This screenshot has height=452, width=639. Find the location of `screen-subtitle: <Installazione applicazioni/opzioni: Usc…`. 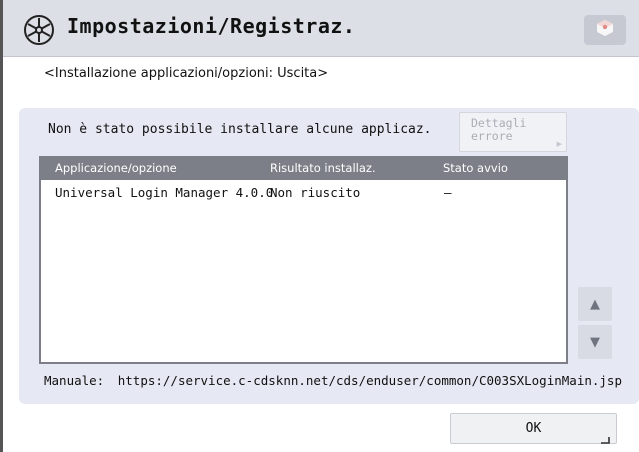

screen-subtitle: <Installazione applicazioni/opzioni: Usc… is located at coordinates (186, 73).